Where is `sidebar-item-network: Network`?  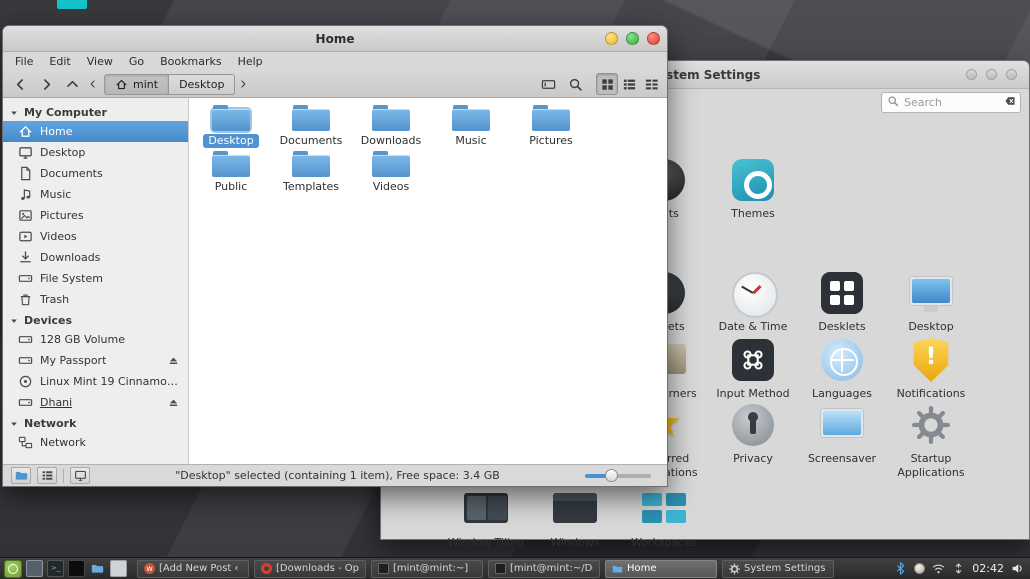 sidebar-item-network: Network is located at coordinates (95, 442).